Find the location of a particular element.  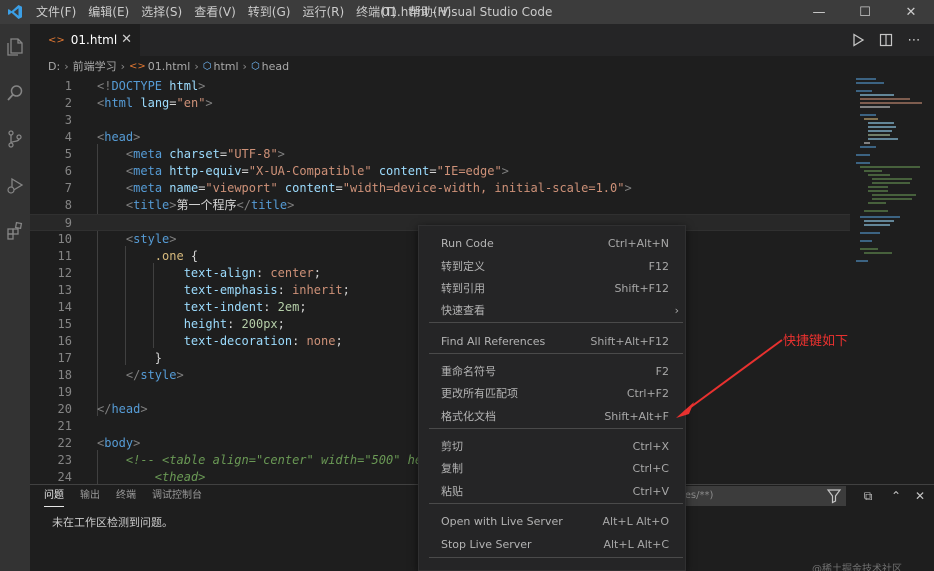

context-menu-item: 复制 Ctrl+C is located at coordinates (553, 469).